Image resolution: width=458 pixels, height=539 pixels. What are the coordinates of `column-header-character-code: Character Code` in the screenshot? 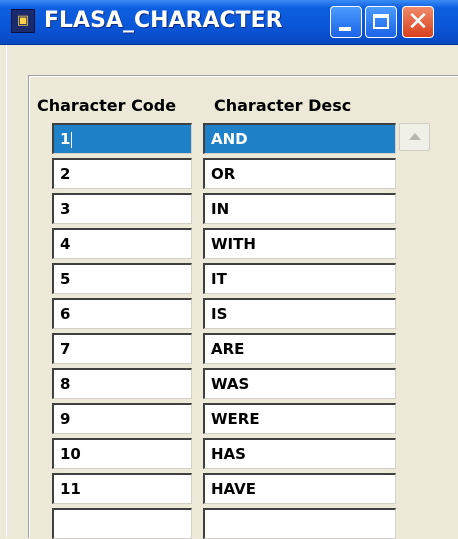 It's located at (107, 105).